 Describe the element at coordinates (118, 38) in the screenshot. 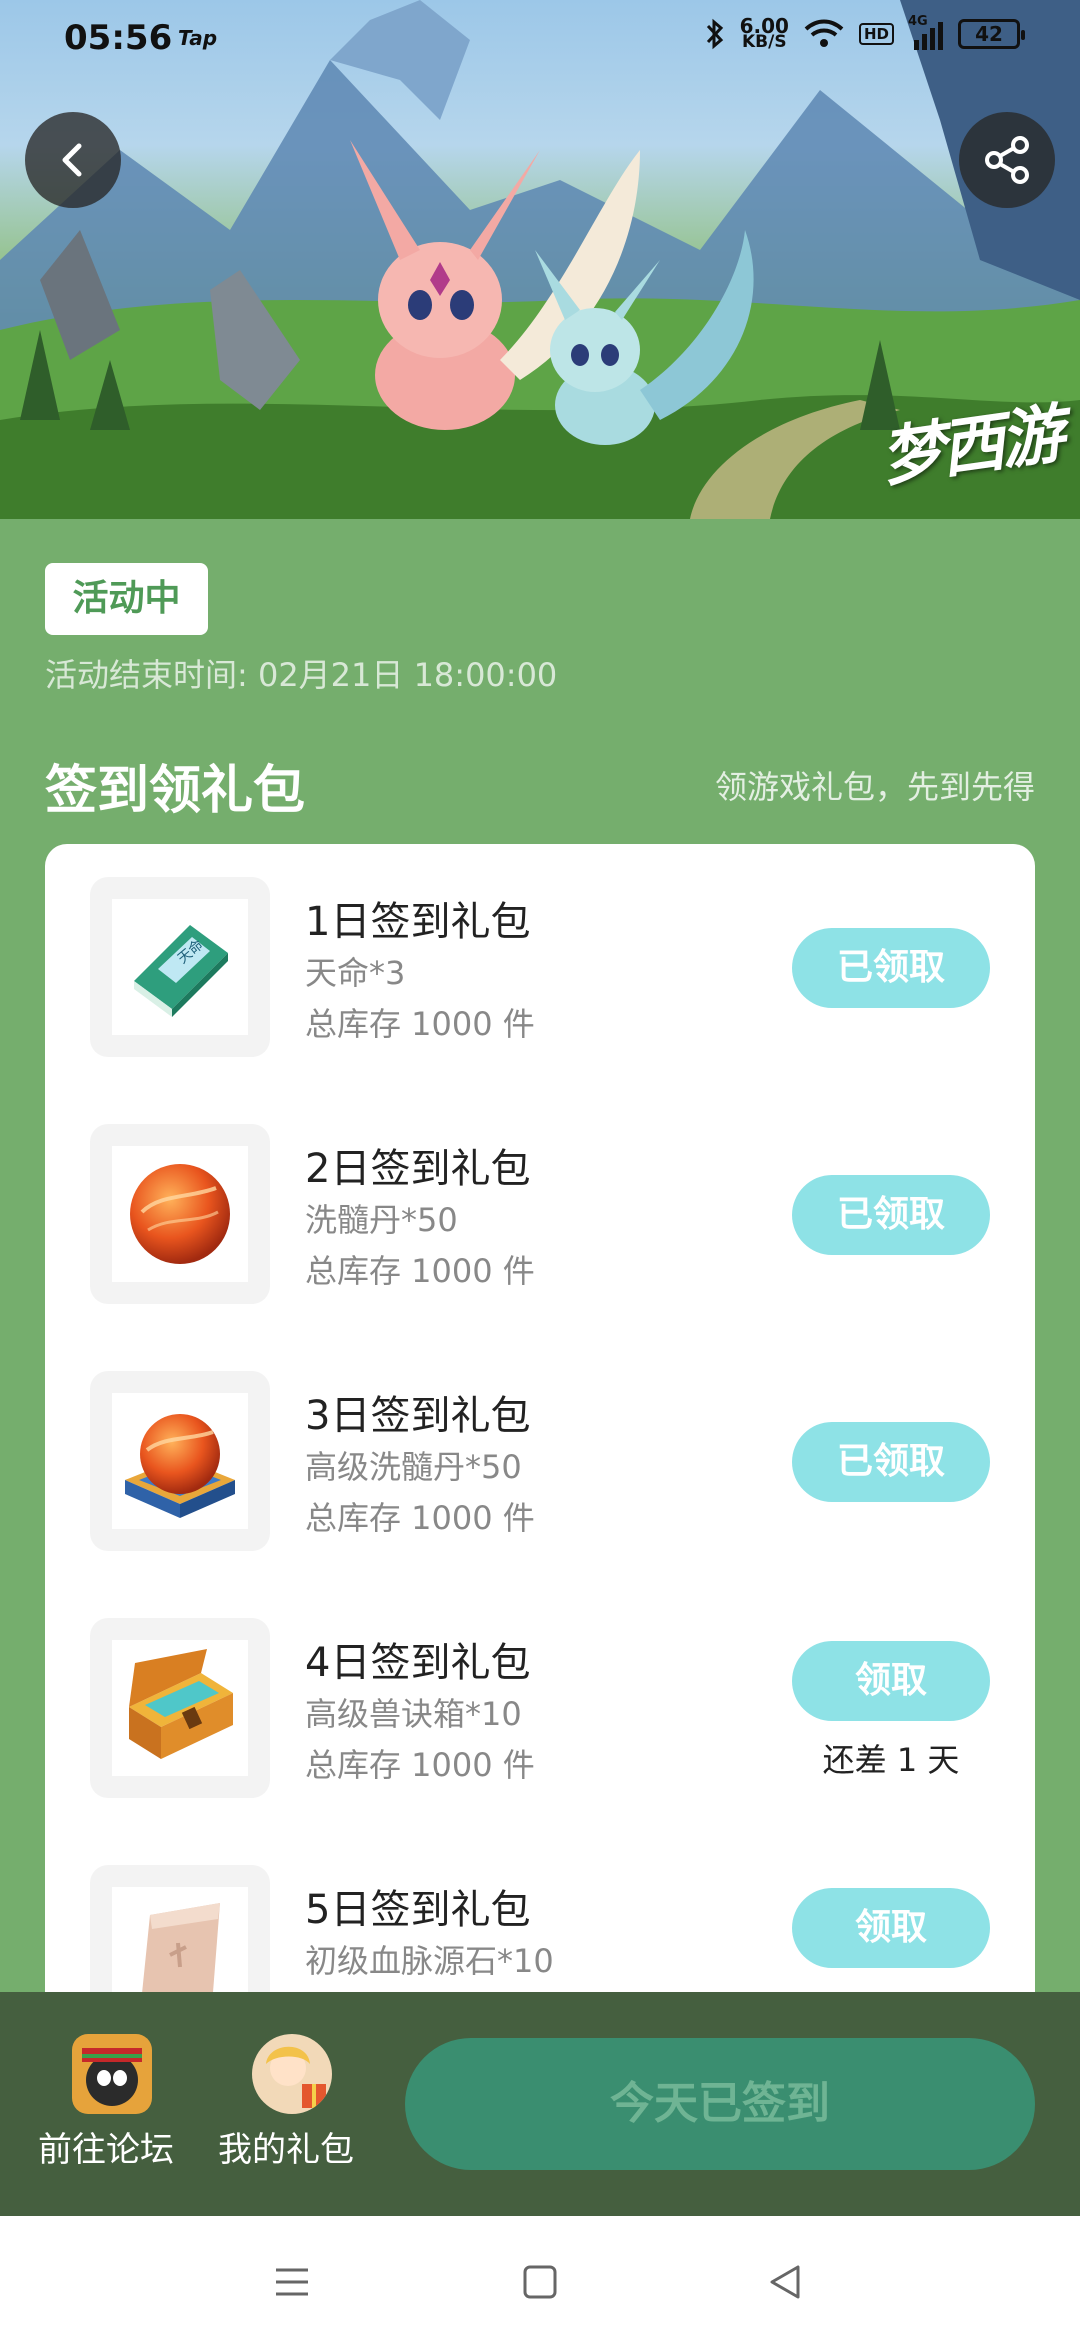

I see `status-time: 05:56` at that location.